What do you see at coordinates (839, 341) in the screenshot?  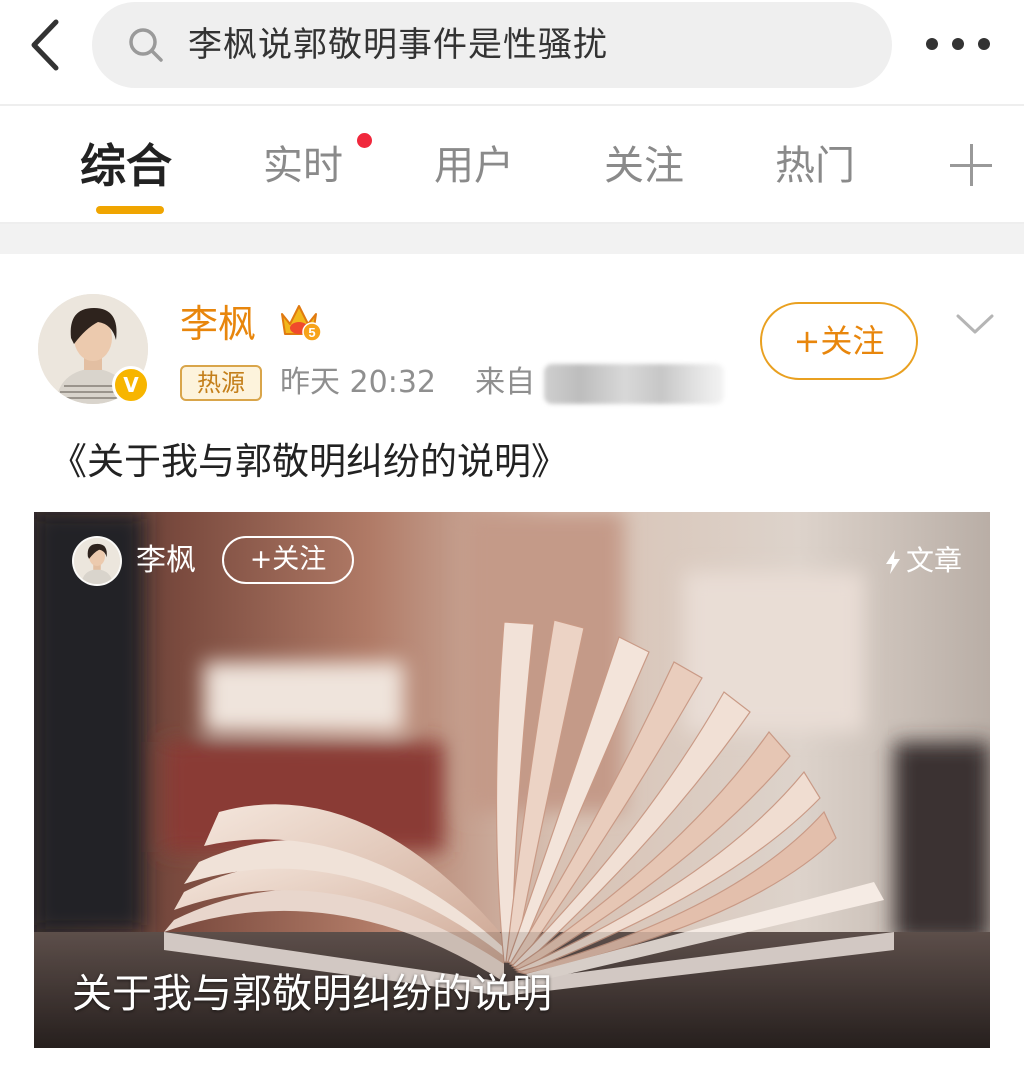 I see `follow-button: +关注` at bounding box center [839, 341].